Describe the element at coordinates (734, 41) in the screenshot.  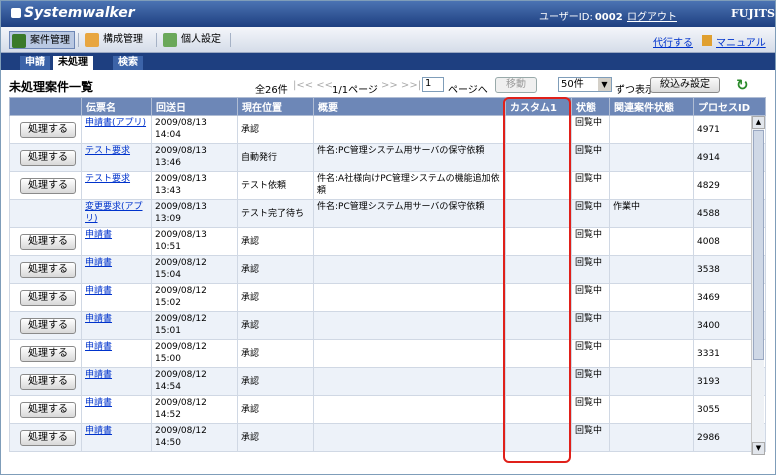
I see `manual-link: マニュアル` at that location.